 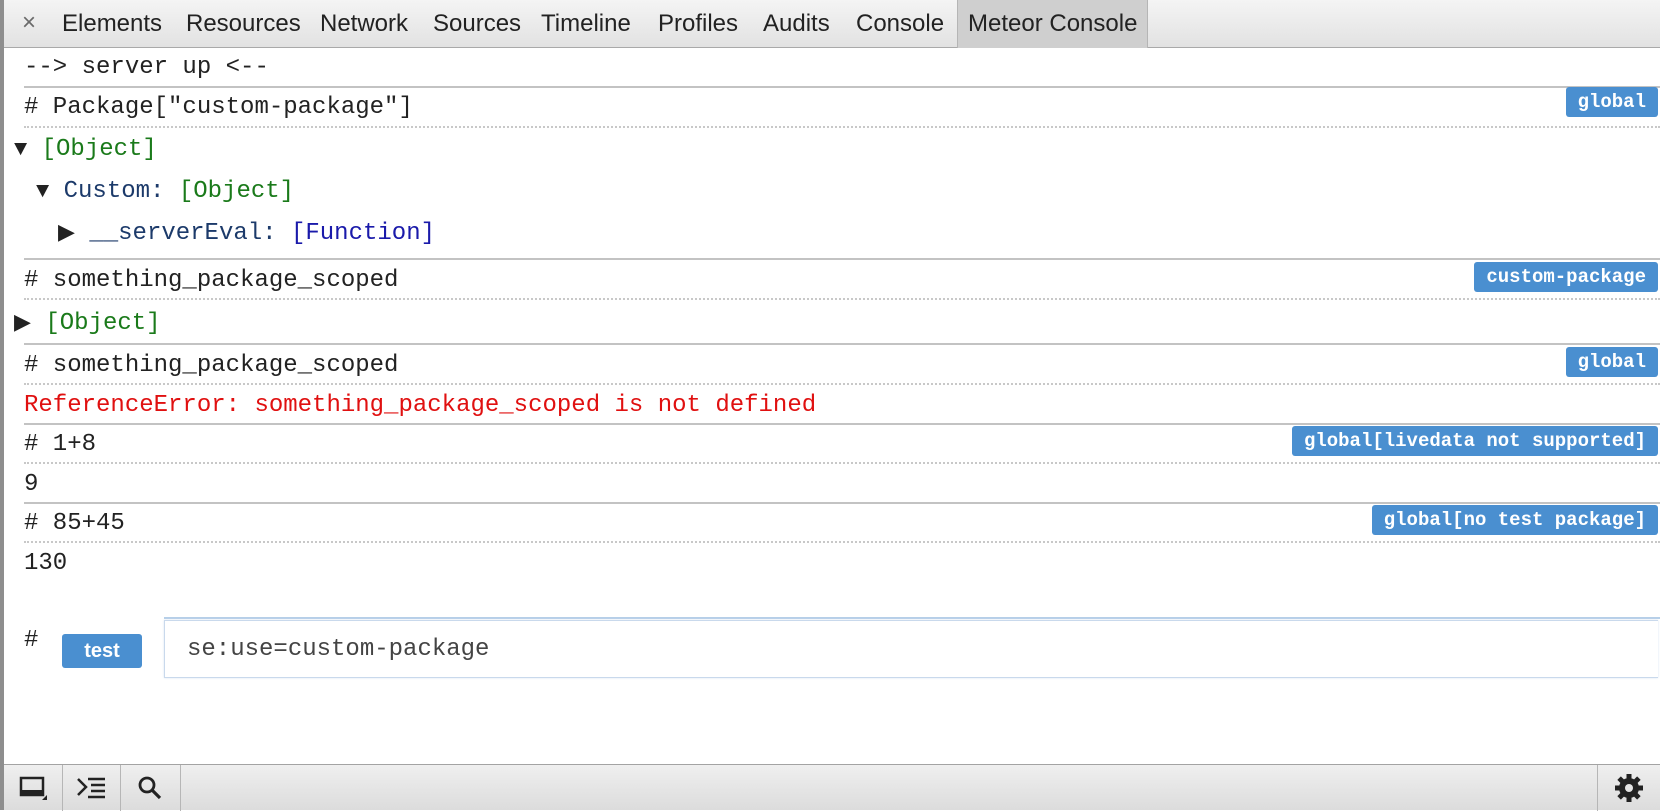 I want to click on scope-badge: custom-package, so click(x=1566, y=277).